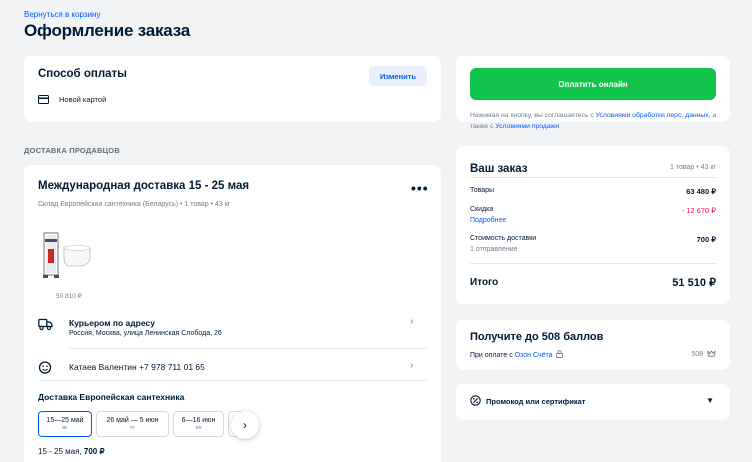  I want to click on payment-method-card: Способ оплаты Изменить Новой картой, so click(232, 89).